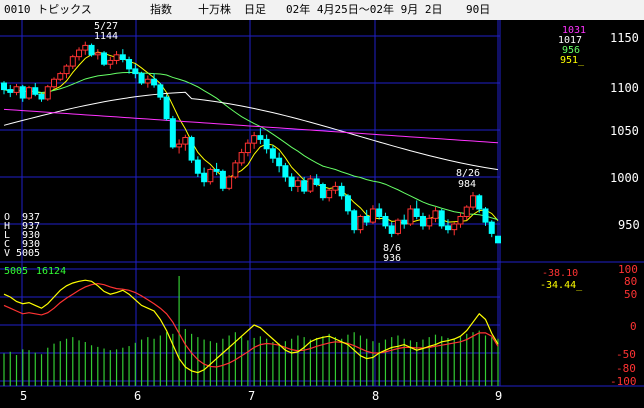 The image size is (644, 408). Describe the element at coordinates (624, 38) in the screenshot. I see `price-tick-1150: 1150` at that location.